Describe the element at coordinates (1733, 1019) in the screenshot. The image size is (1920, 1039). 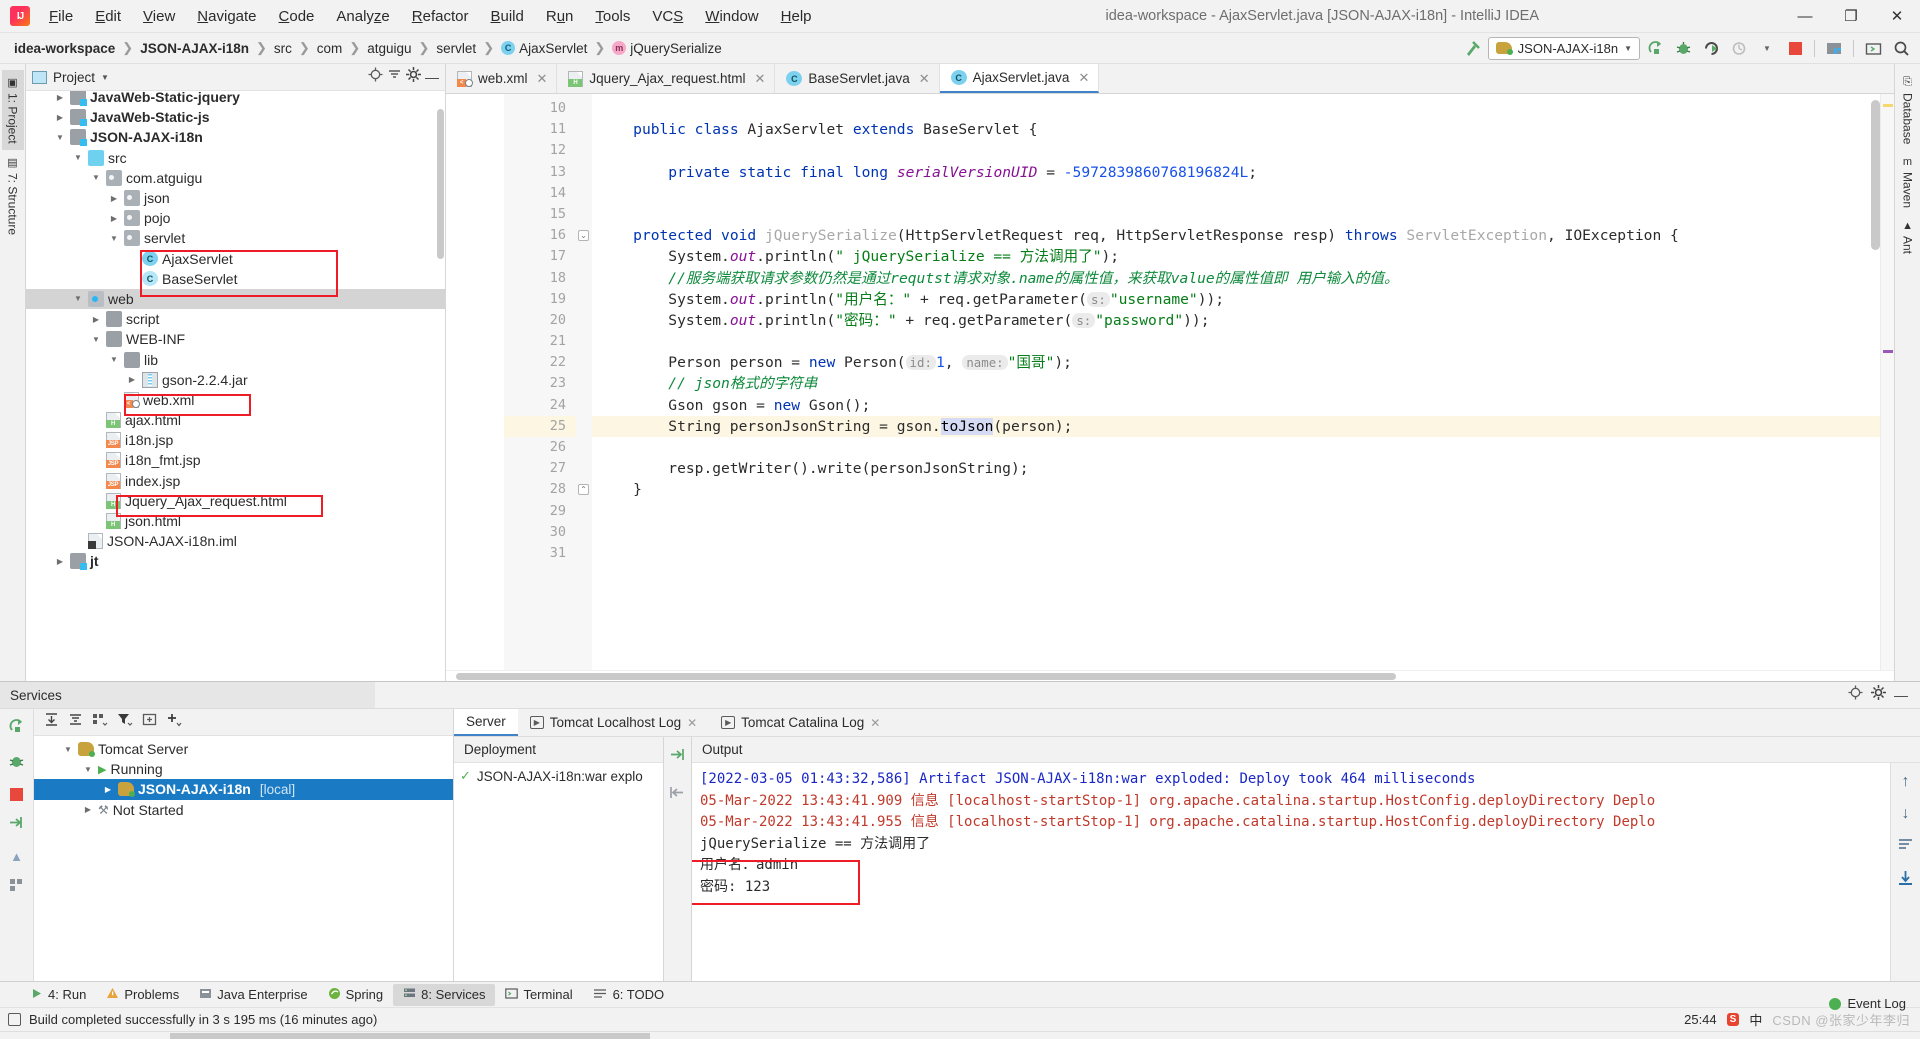
I see `ime-indicator: S` at that location.